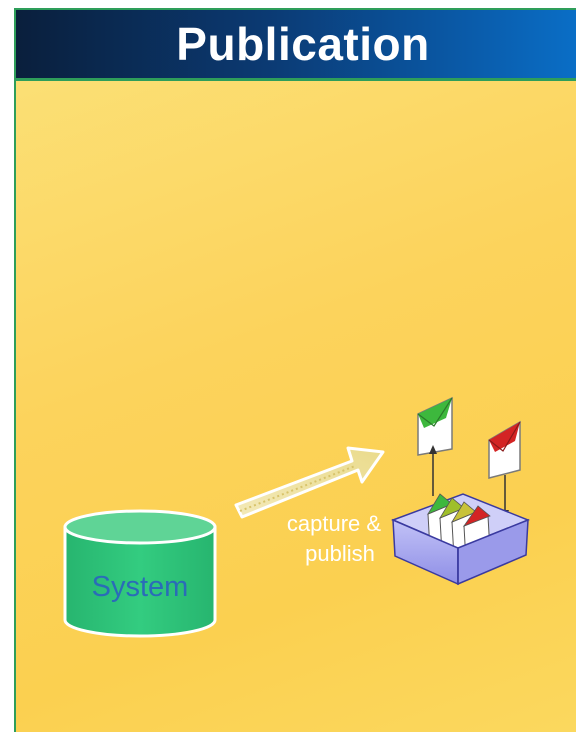 This screenshot has width=576, height=734. I want to click on outgoing-message-icon, so click(435, 426).